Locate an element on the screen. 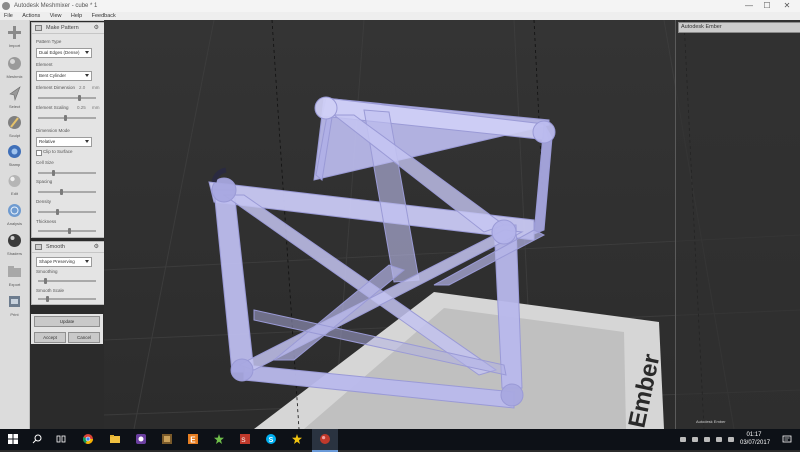 This screenshot has width=800, height=452. spacing-slider is located at coordinates (67, 192).